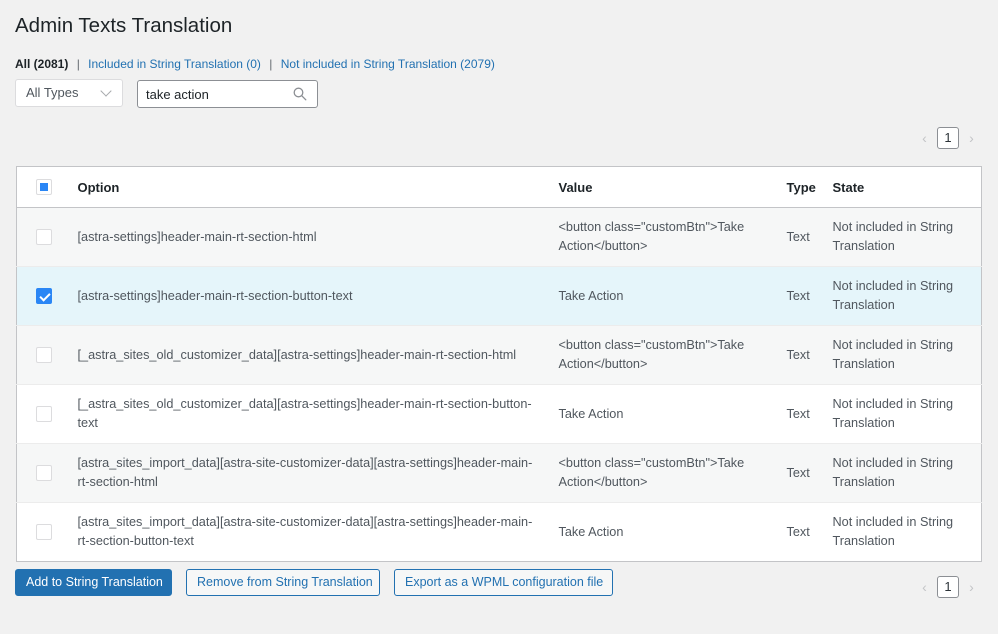  What do you see at coordinates (309, 187) in the screenshot?
I see `column-option: Option` at bounding box center [309, 187].